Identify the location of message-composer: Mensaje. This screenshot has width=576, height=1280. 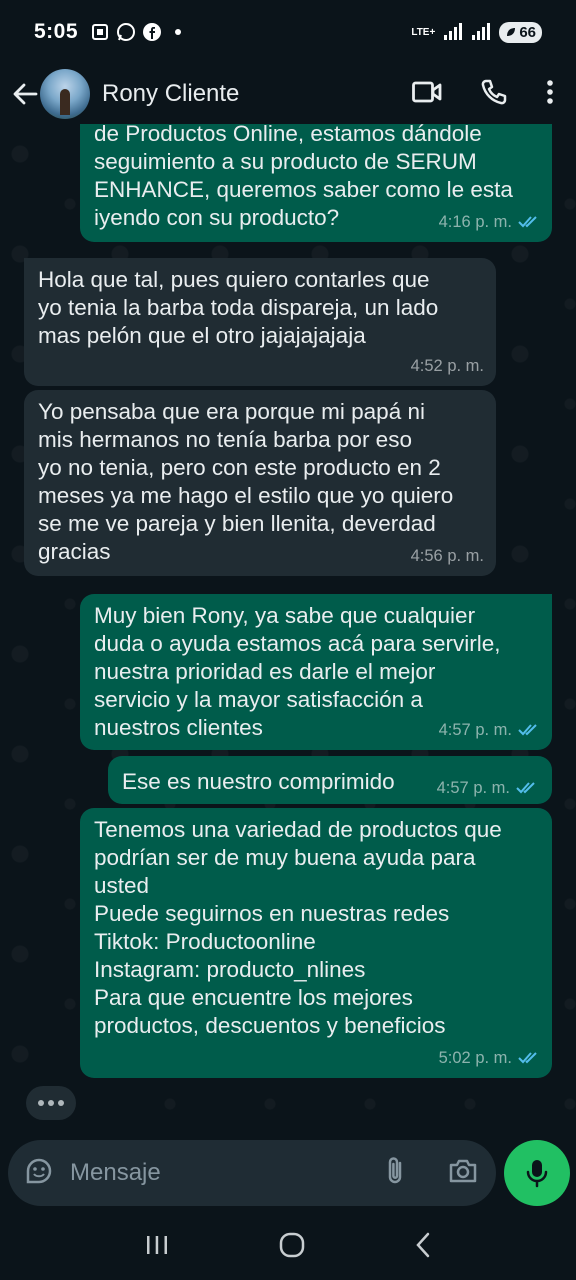
(252, 1173).